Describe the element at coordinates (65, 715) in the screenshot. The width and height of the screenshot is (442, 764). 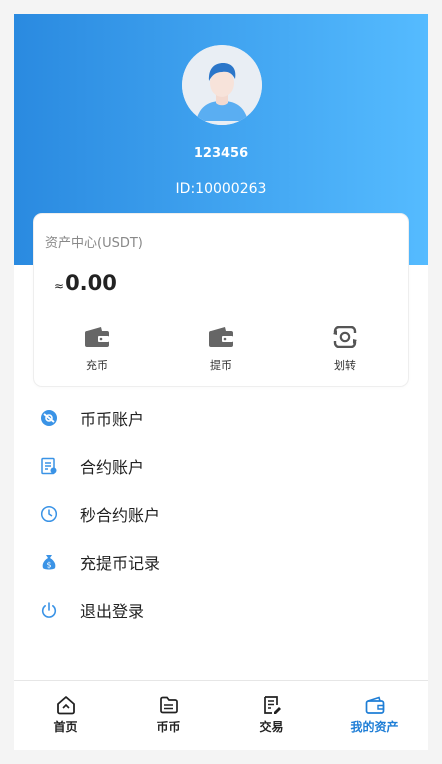
I see `tab-home: 首页` at that location.